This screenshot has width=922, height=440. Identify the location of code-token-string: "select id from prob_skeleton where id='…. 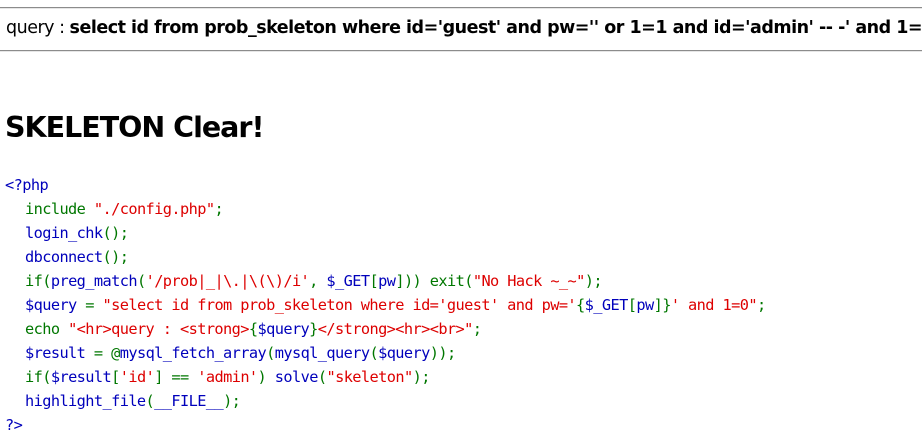
(339, 305).